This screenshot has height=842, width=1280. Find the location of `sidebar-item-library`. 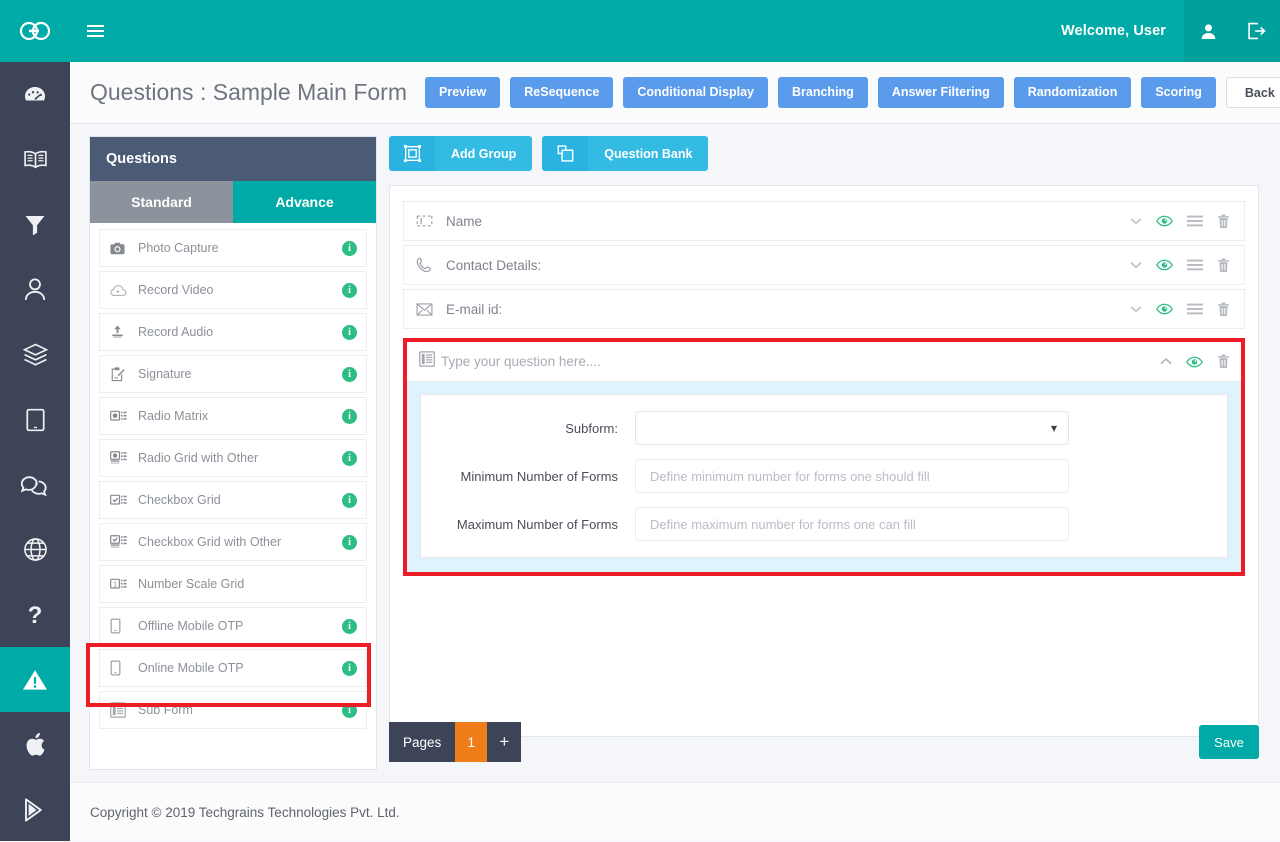

sidebar-item-library is located at coordinates (35, 159).